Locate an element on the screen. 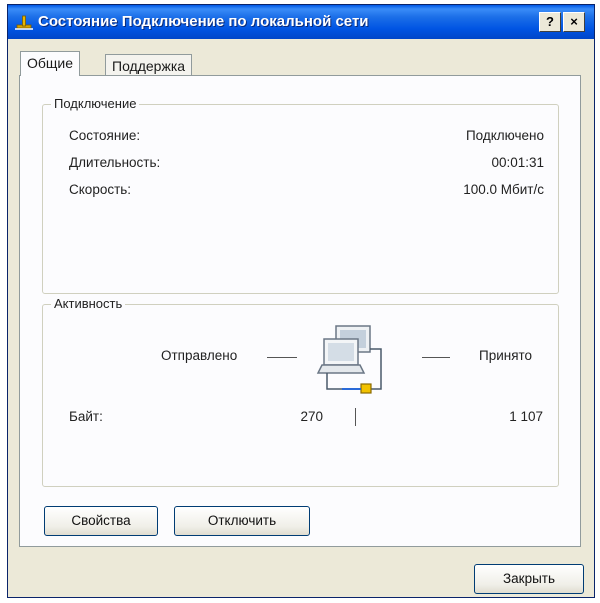  status-label: Состояние: is located at coordinates (105, 135).